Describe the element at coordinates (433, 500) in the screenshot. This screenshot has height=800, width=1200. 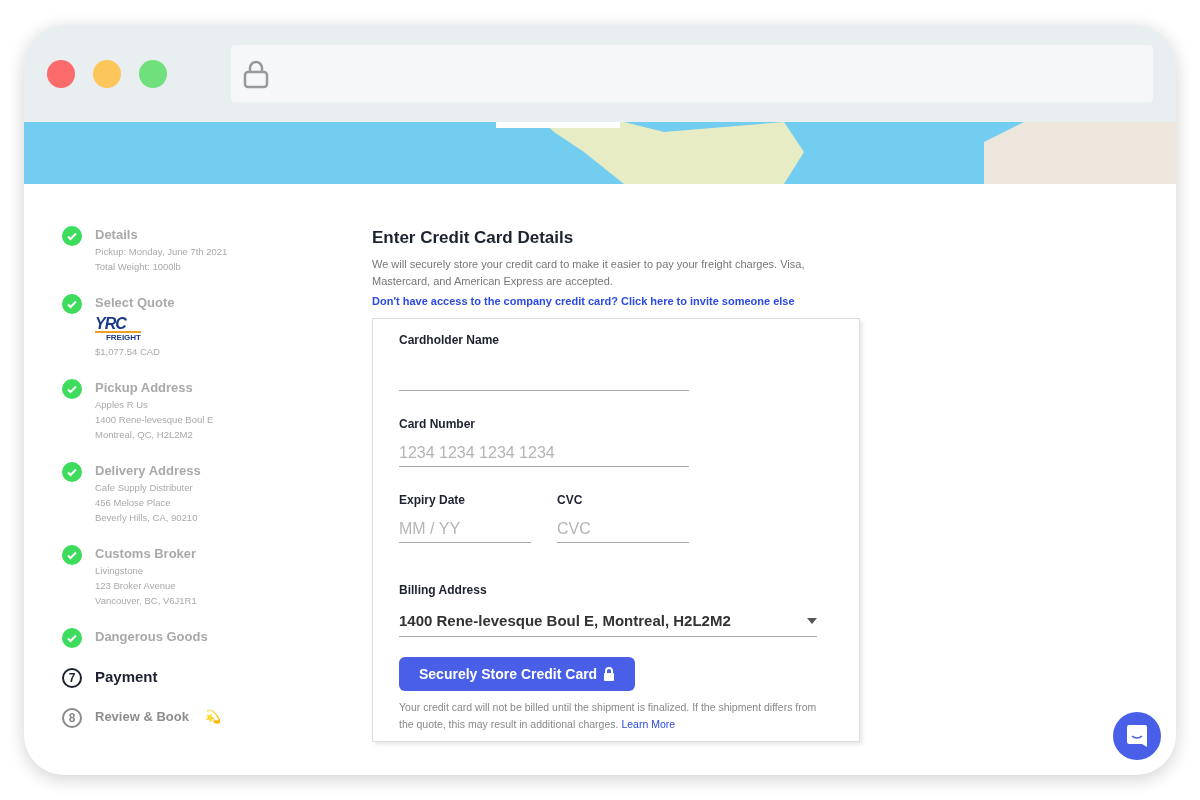
I see `field-label: Expiry Date` at that location.